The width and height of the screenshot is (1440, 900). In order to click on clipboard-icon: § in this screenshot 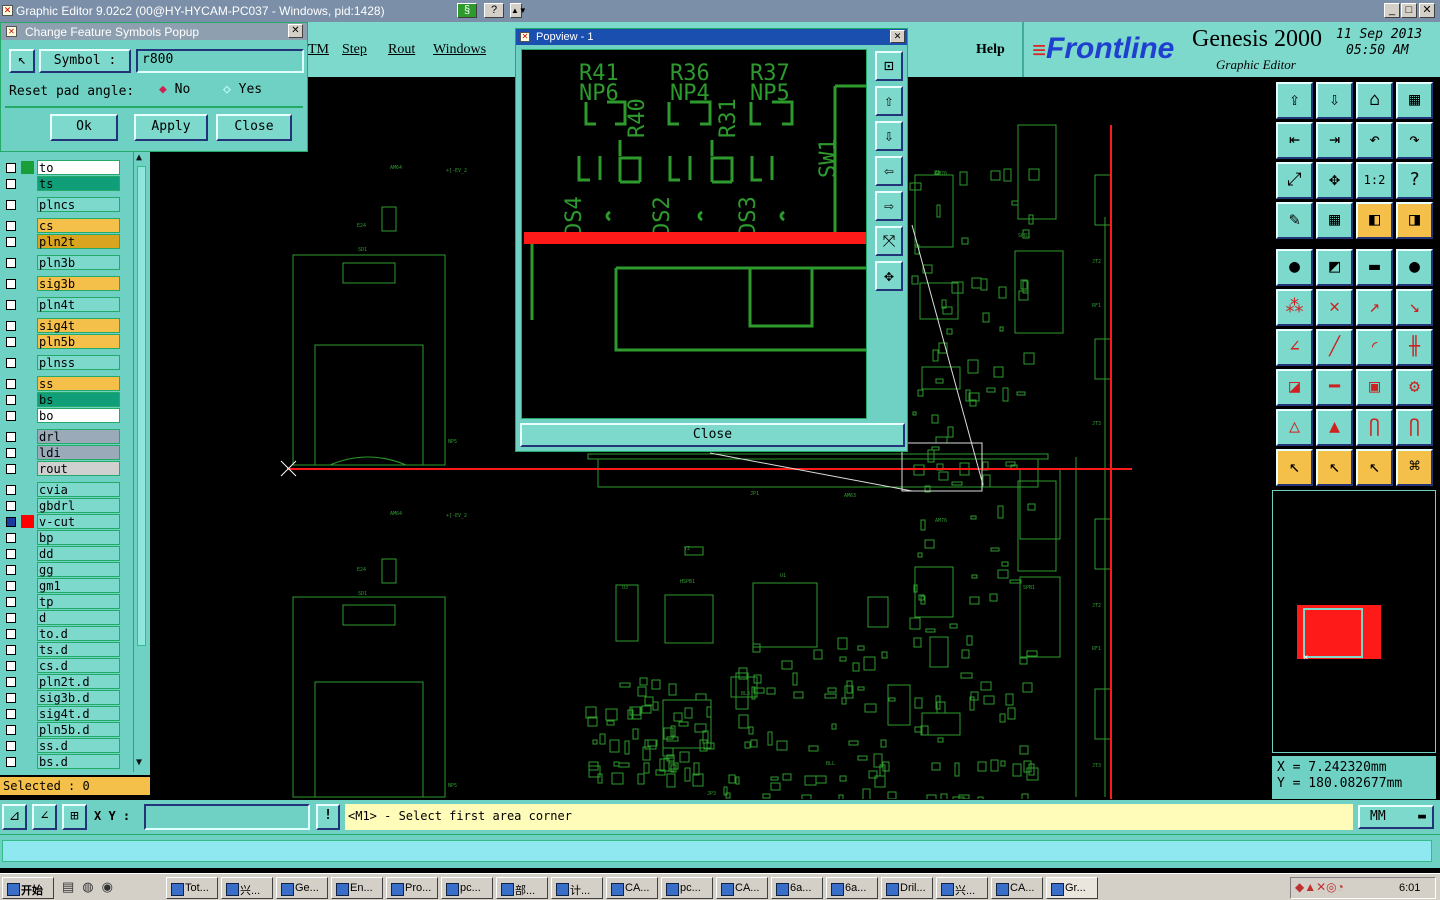, I will do `click(467, 10)`.